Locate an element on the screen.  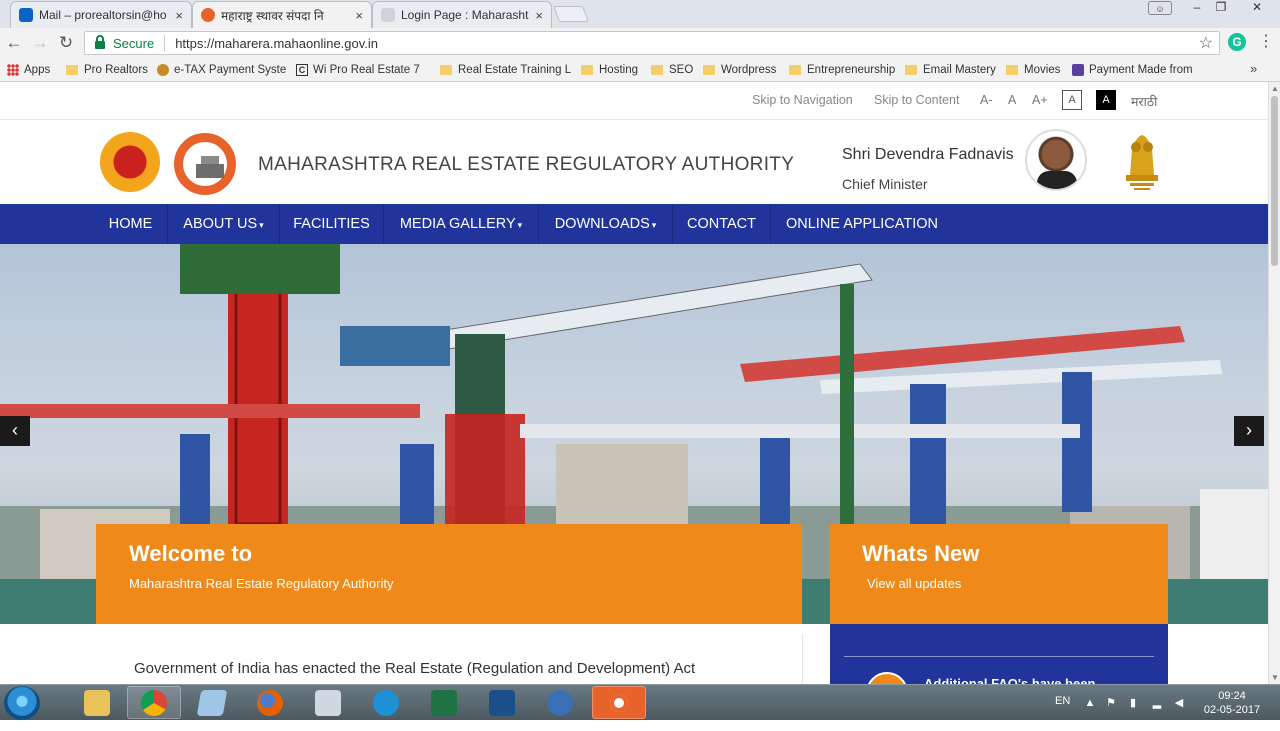
scroll-down-icon: ▼ is located at coordinates (1274, 677).